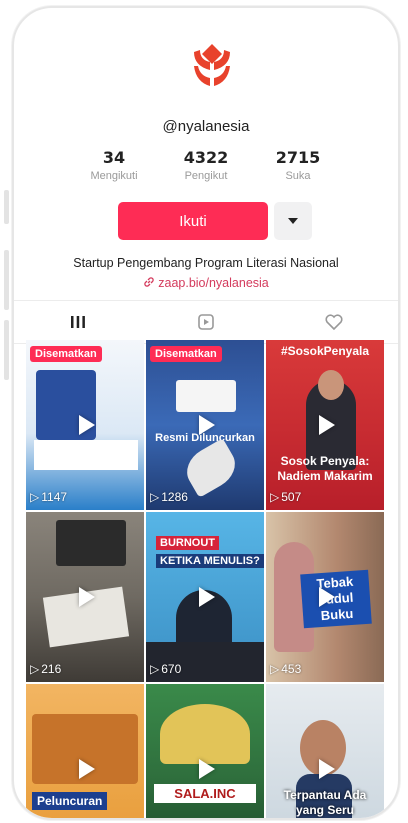  I want to click on video-thumbnail: Disematkan ▷ 1147, so click(85, 425).